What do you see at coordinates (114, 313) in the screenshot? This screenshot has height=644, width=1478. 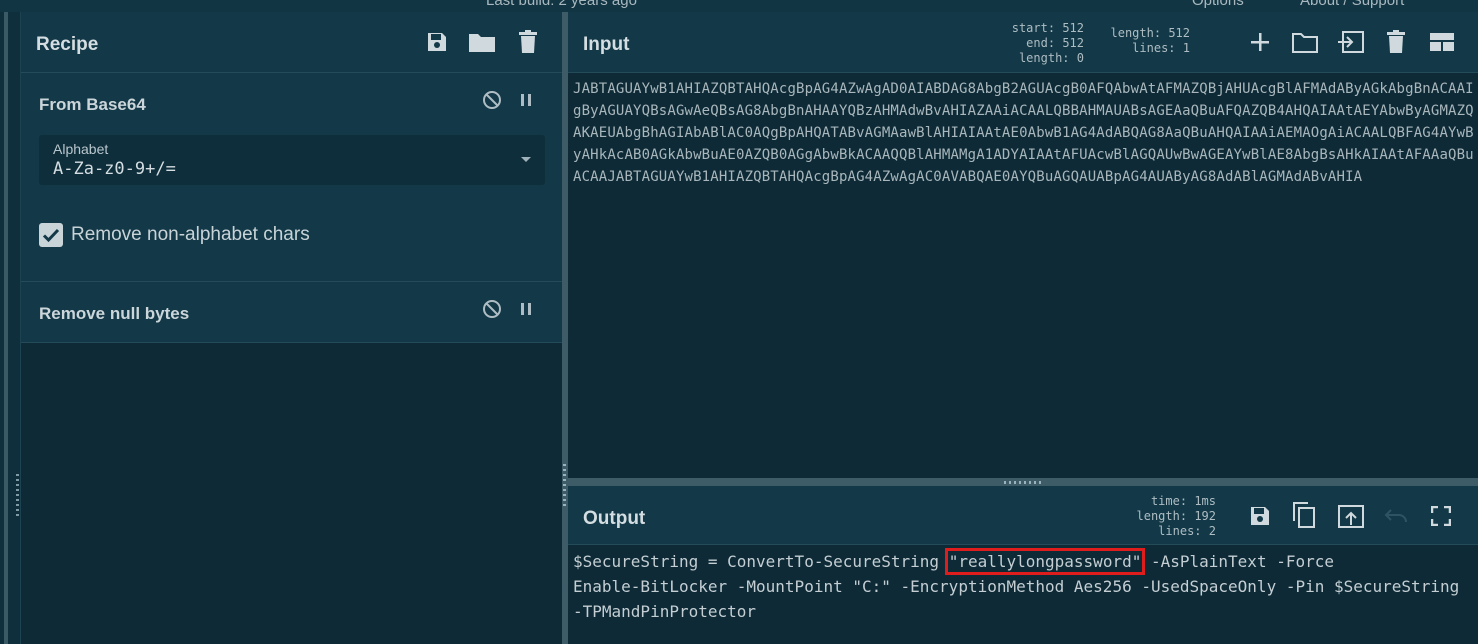 I see `operation-title: Remove null bytes` at bounding box center [114, 313].